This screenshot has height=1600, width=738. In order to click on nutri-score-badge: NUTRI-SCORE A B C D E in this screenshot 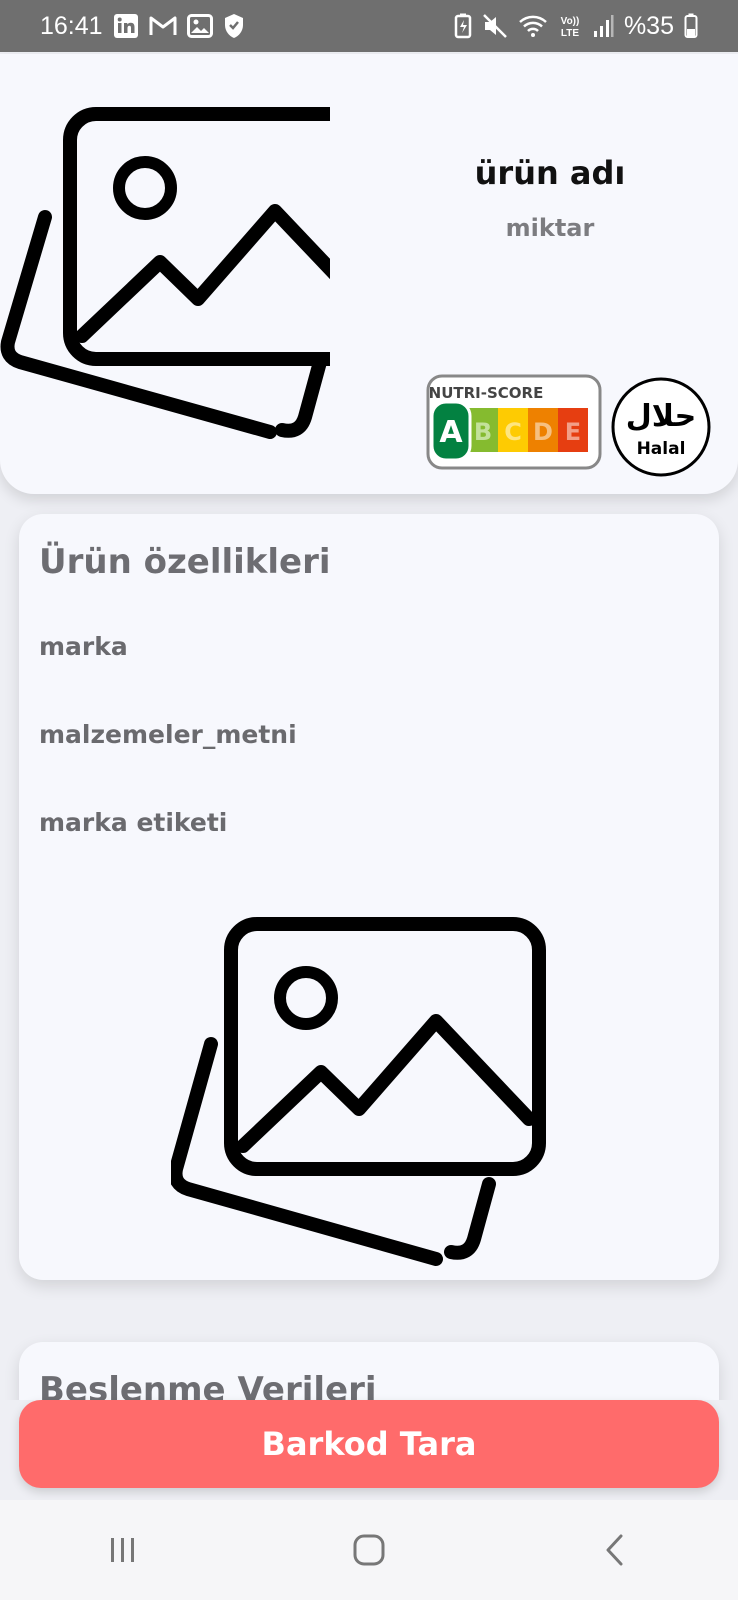, I will do `click(514, 422)`.